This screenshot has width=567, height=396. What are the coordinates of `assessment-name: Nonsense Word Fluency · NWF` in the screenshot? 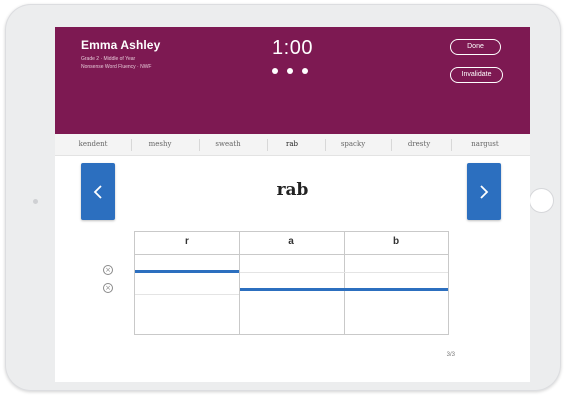 It's located at (116, 67).